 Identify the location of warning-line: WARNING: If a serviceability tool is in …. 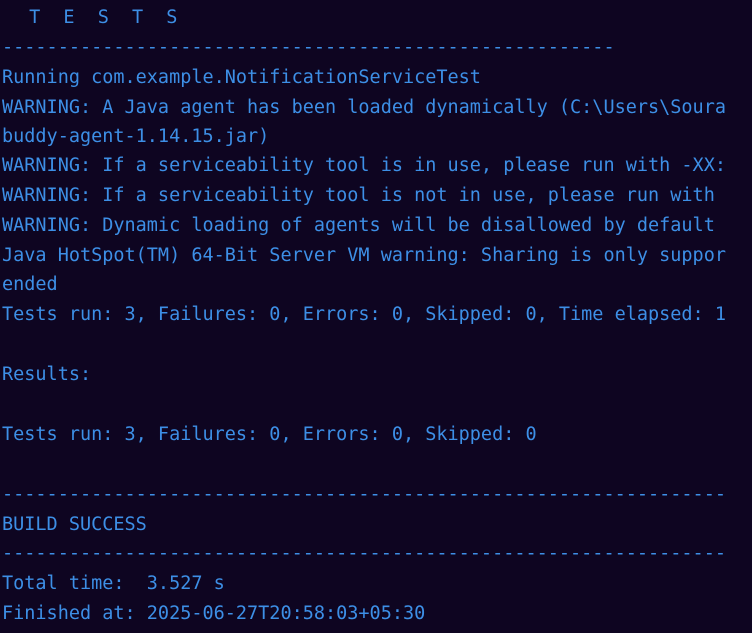
(364, 165).